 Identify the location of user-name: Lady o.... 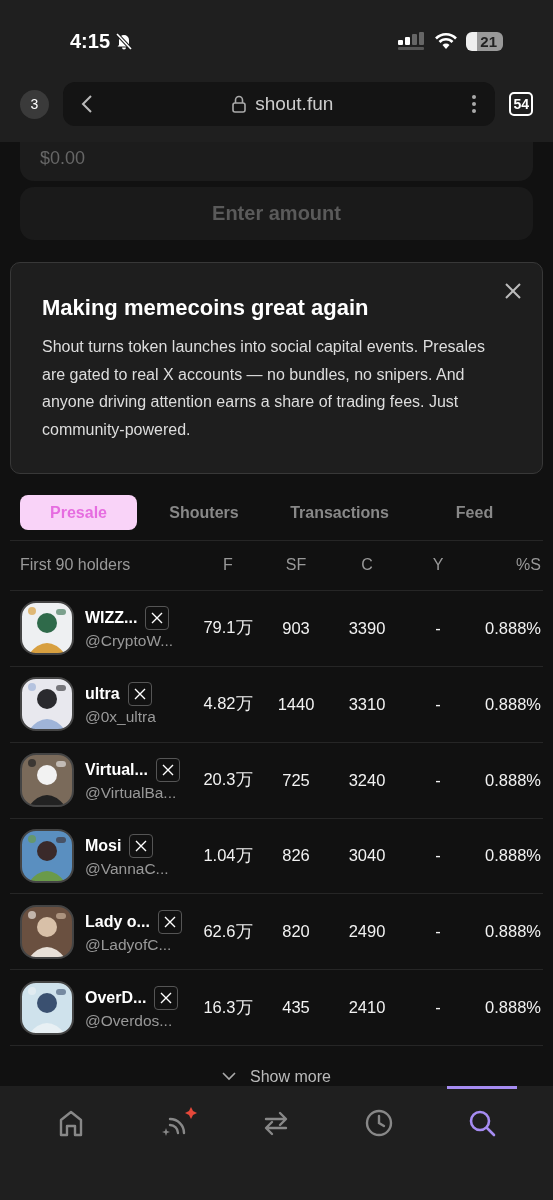
(117, 921).